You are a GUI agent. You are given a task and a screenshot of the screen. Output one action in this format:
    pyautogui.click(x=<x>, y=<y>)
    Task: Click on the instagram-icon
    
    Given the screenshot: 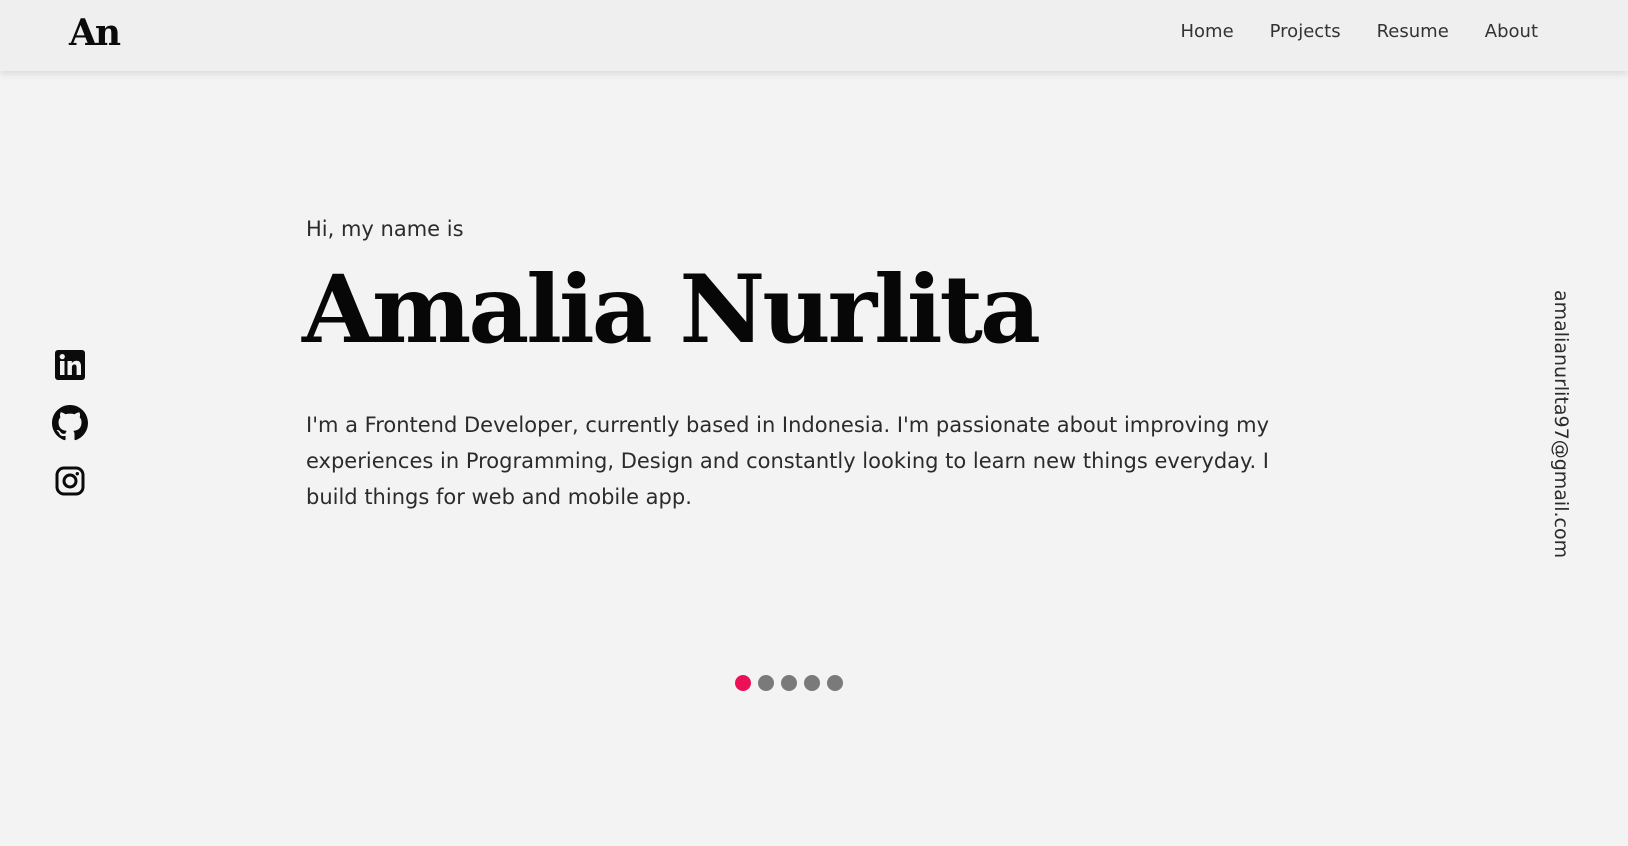 What is the action you would take?
    pyautogui.click(x=70, y=483)
    